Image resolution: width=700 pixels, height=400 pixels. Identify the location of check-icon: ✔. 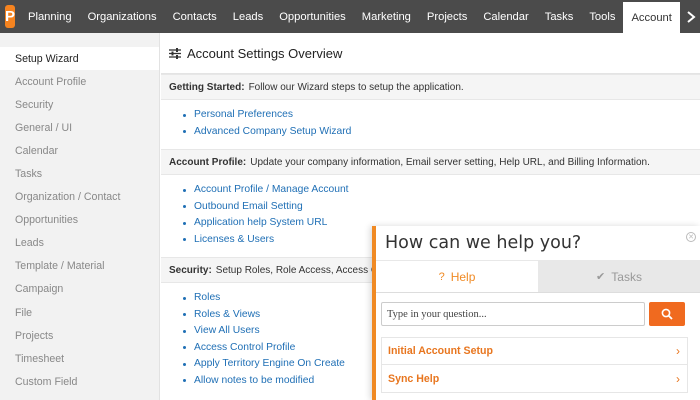
(601, 277).